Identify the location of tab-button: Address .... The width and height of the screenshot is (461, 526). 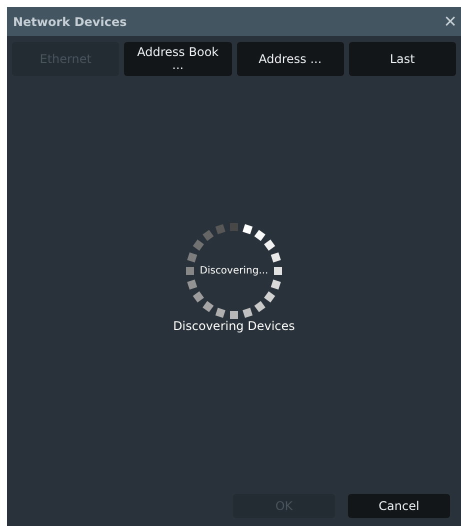
(290, 59).